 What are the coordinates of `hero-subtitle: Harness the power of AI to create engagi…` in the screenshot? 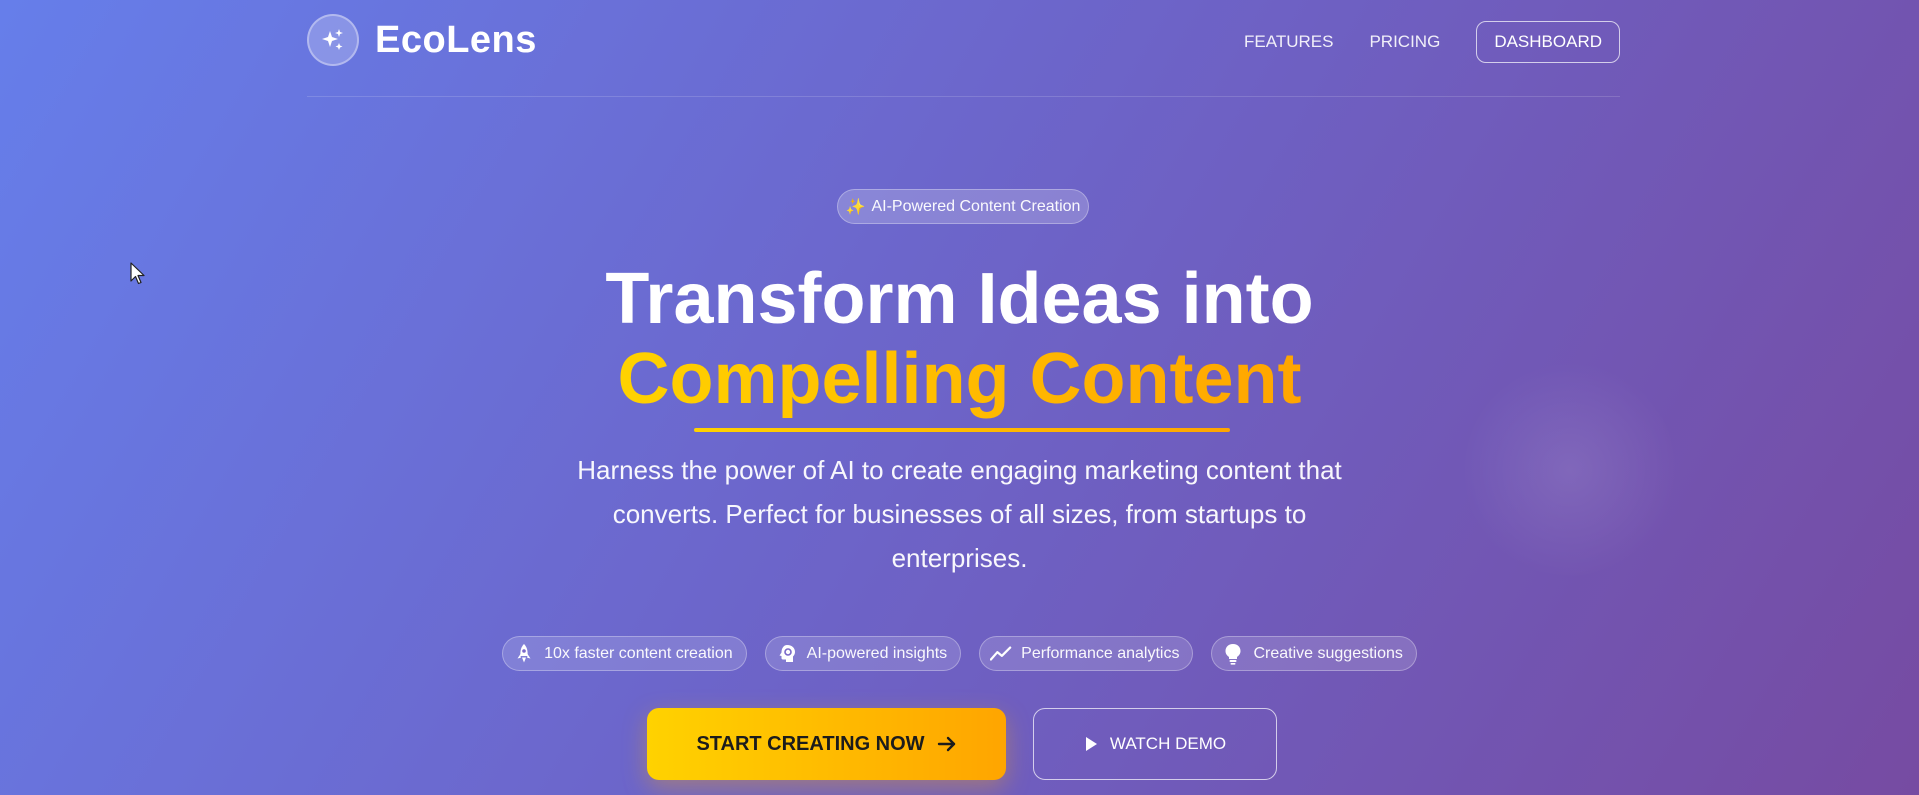 It's located at (959, 514).